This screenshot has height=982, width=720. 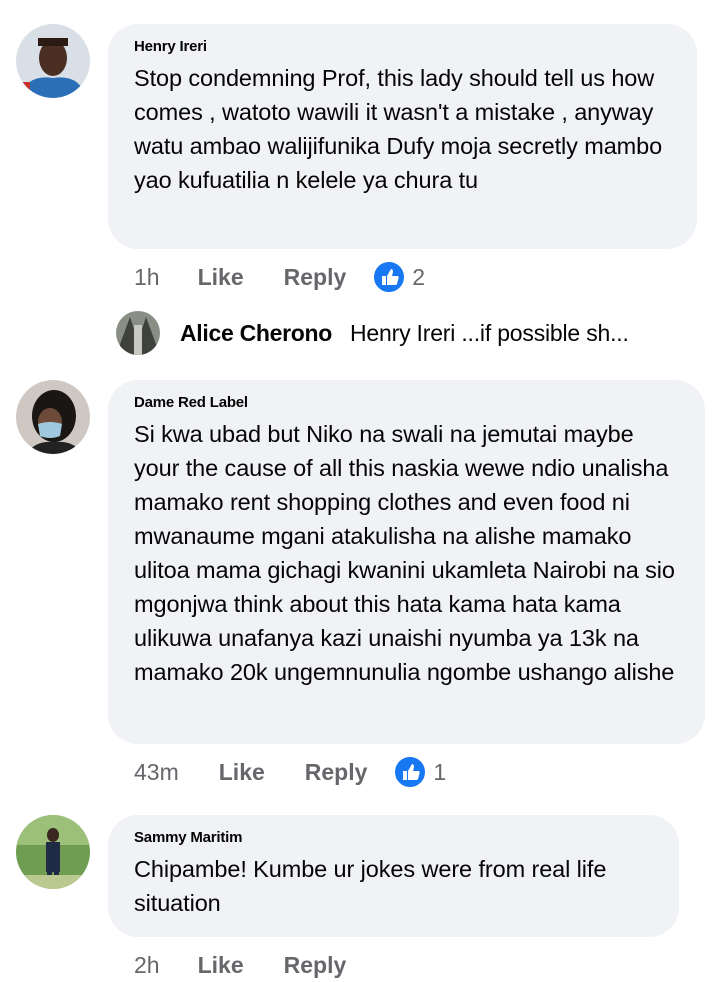 What do you see at coordinates (418, 277) in the screenshot?
I see `reaction-count: 2` at bounding box center [418, 277].